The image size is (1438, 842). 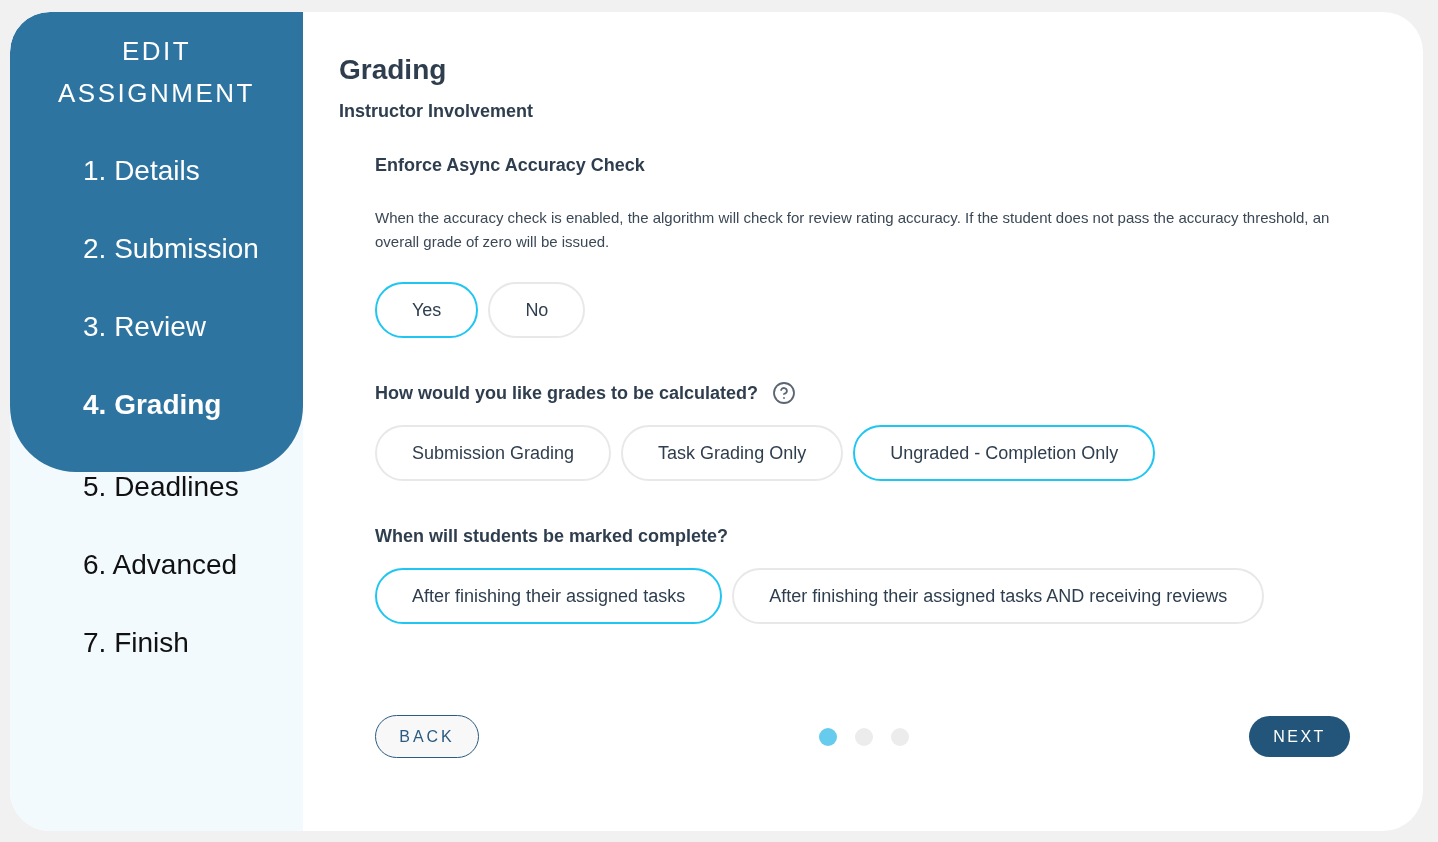 What do you see at coordinates (493, 453) in the screenshot?
I see `option-button: Submission Grading` at bounding box center [493, 453].